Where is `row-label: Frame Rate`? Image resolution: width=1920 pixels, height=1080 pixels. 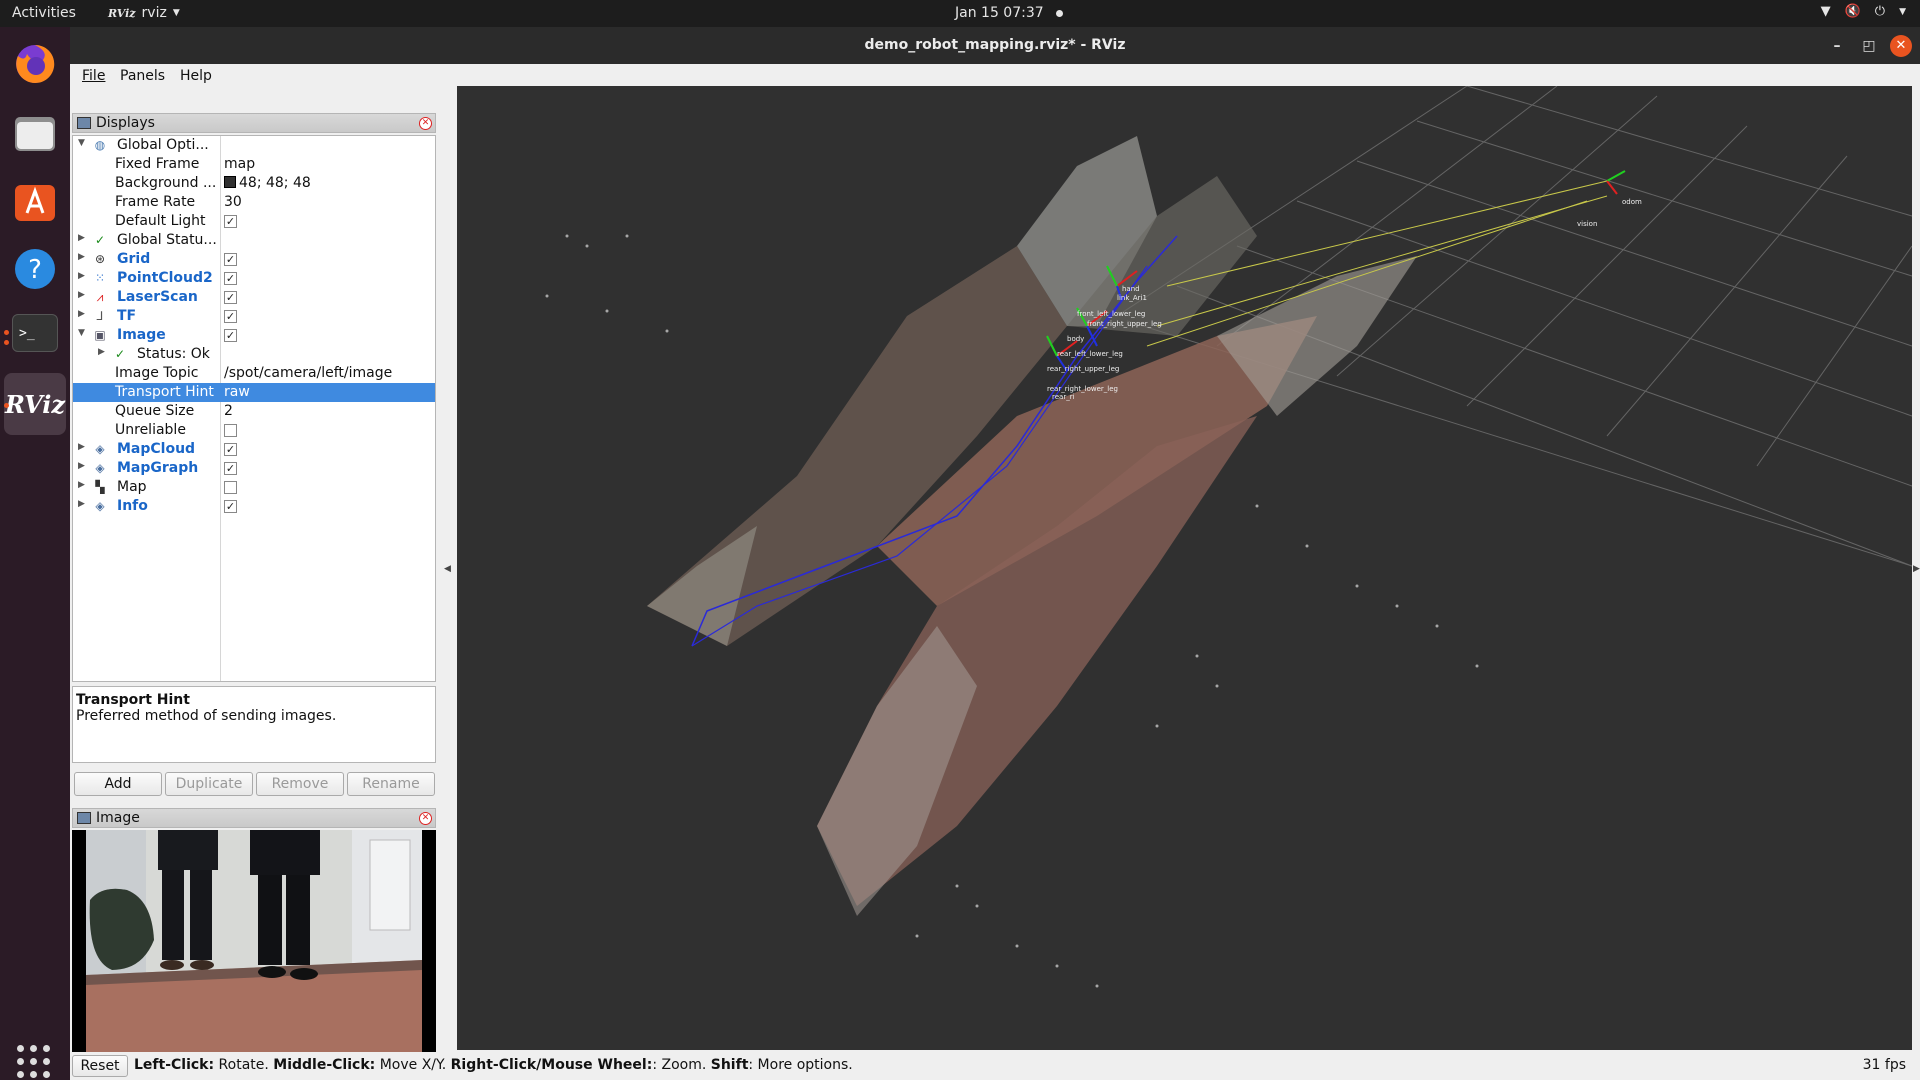 row-label: Frame Rate is located at coordinates (155, 202).